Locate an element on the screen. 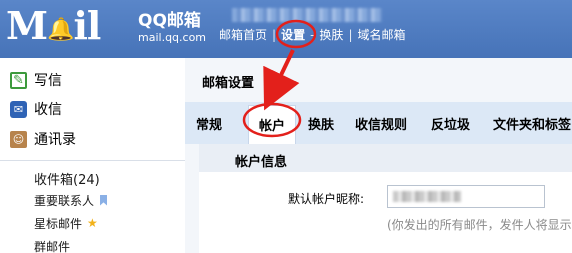 The width and height of the screenshot is (572, 253). nickname-value-redacted is located at coordinates (427, 196).